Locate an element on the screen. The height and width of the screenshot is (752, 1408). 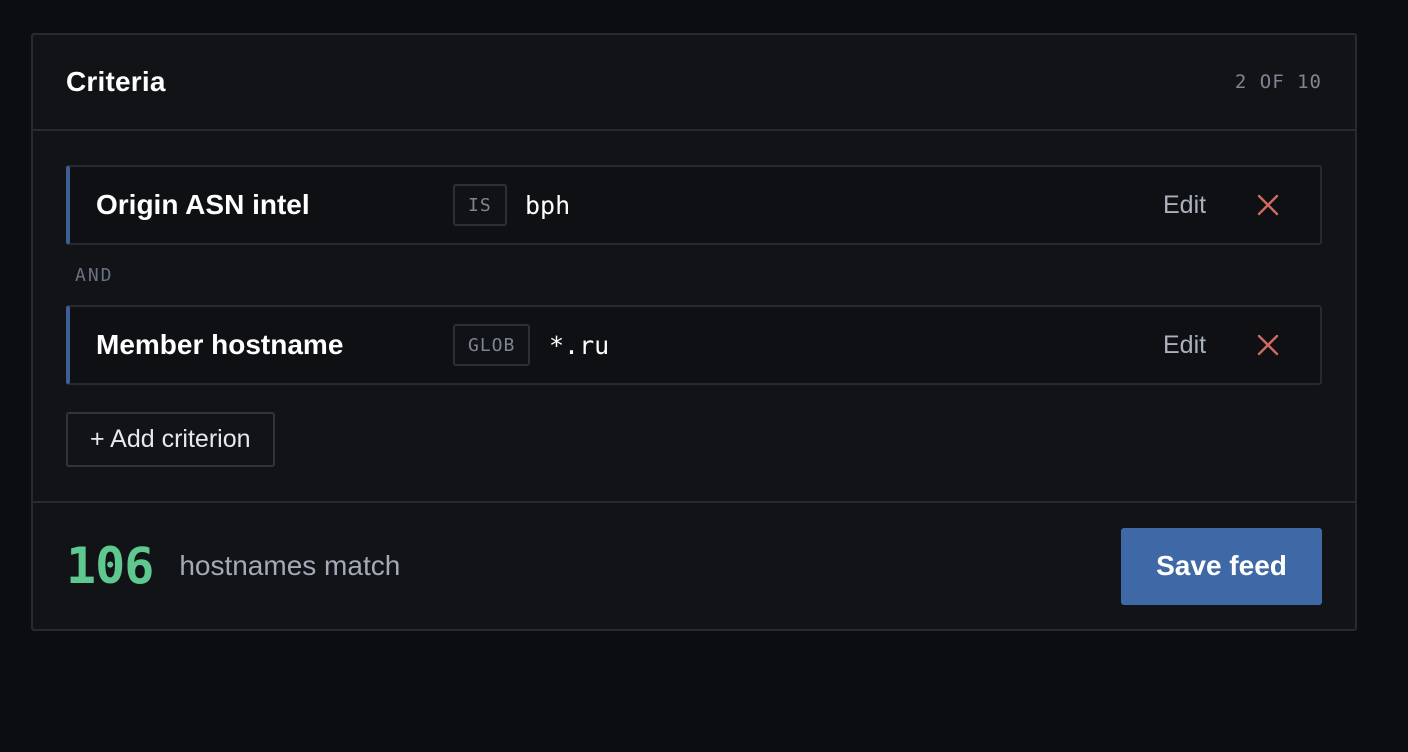
match-count: 106 is located at coordinates (110, 566).